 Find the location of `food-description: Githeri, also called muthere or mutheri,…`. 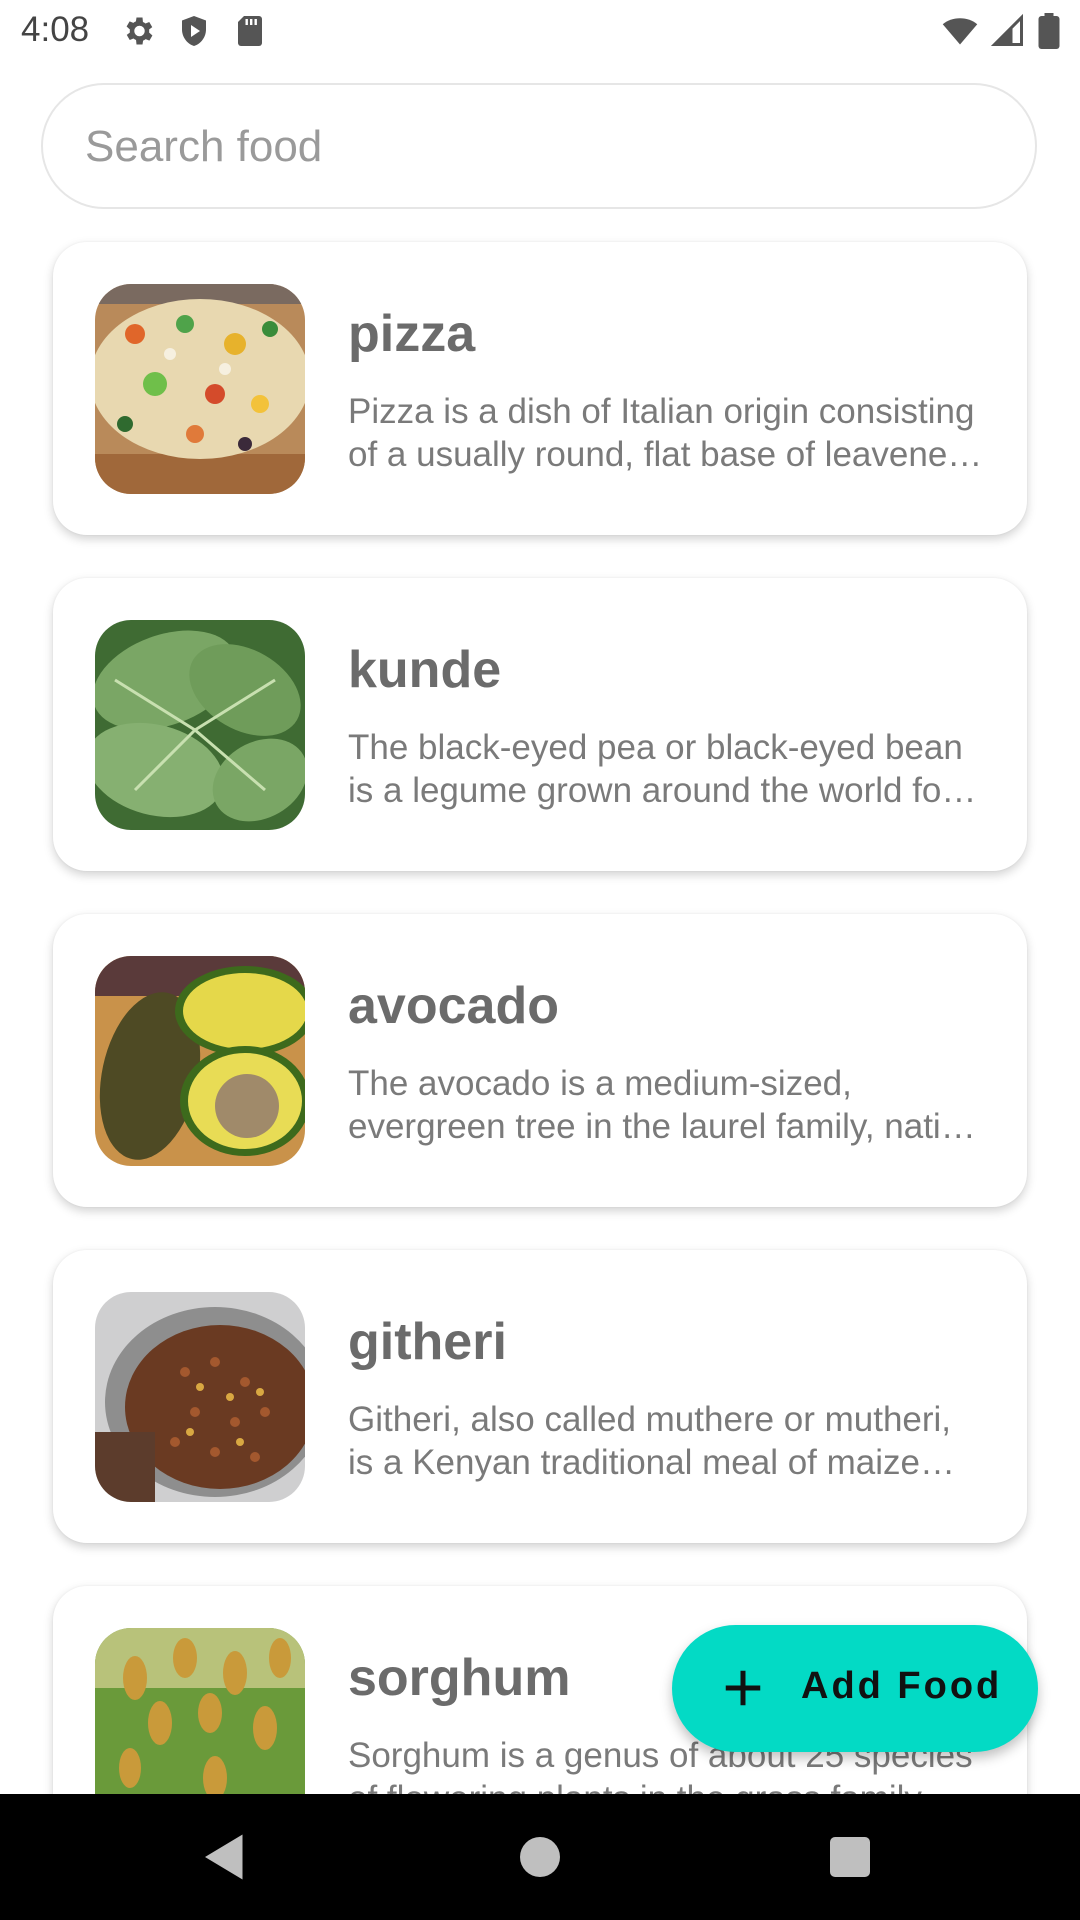

food-description: Githeri, also called muthere or mutheri,… is located at coordinates (650, 1441).